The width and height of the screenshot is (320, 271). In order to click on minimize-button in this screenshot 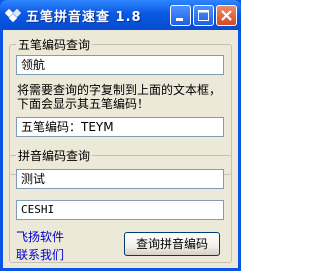, I will do `click(180, 15)`.